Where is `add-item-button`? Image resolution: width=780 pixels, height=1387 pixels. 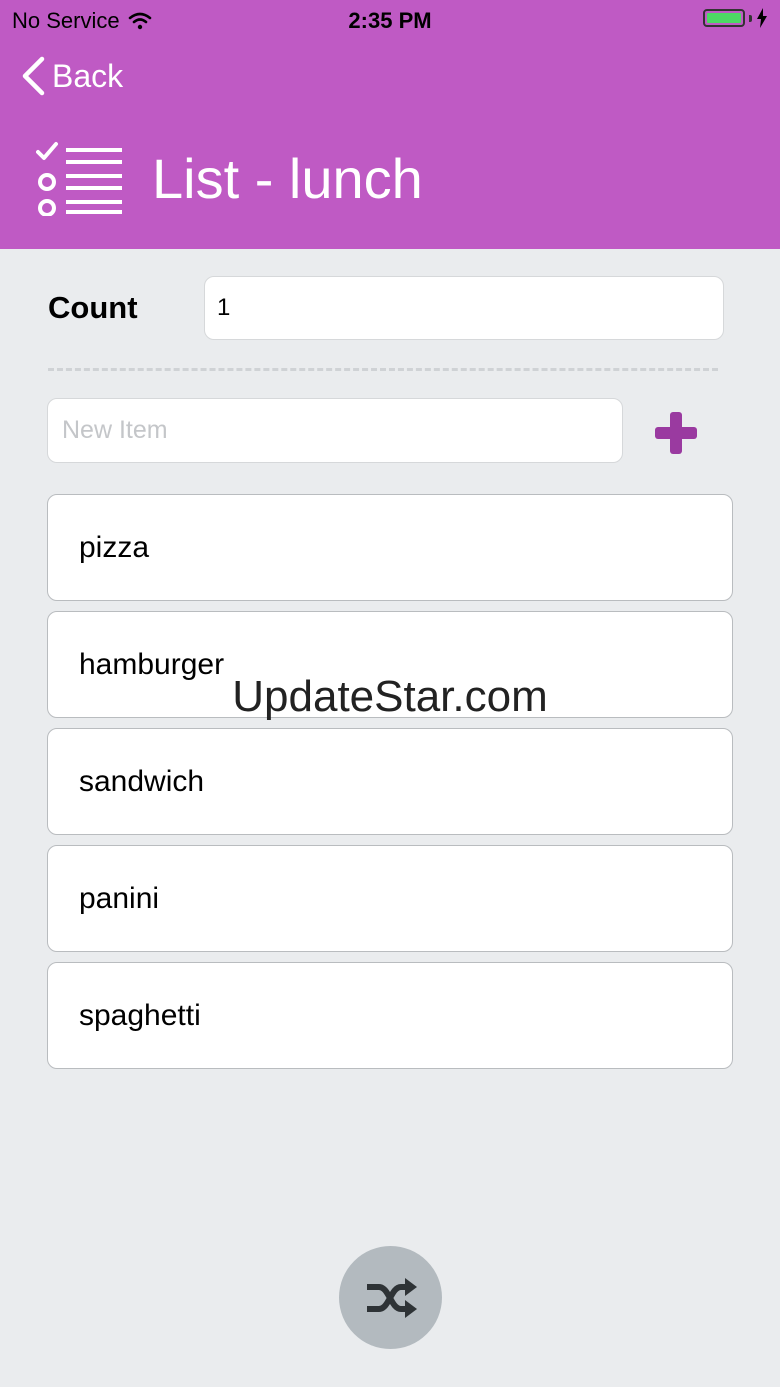
add-item-button is located at coordinates (676, 432).